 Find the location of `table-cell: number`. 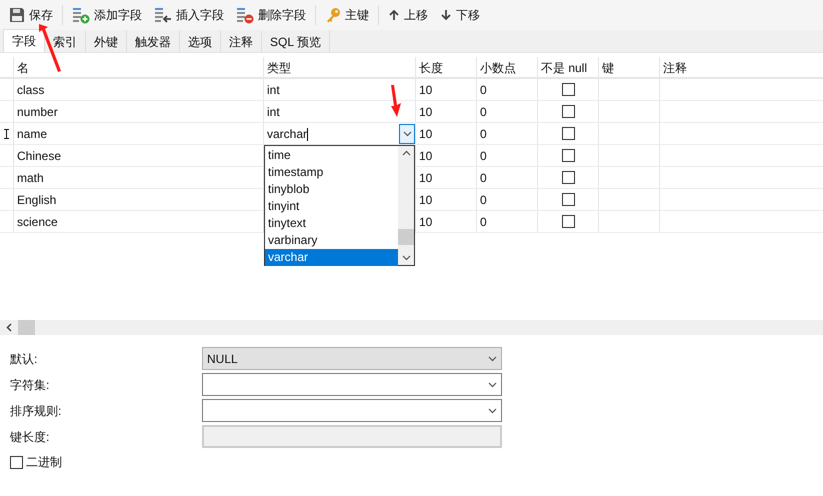

table-cell: number is located at coordinates (138, 111).